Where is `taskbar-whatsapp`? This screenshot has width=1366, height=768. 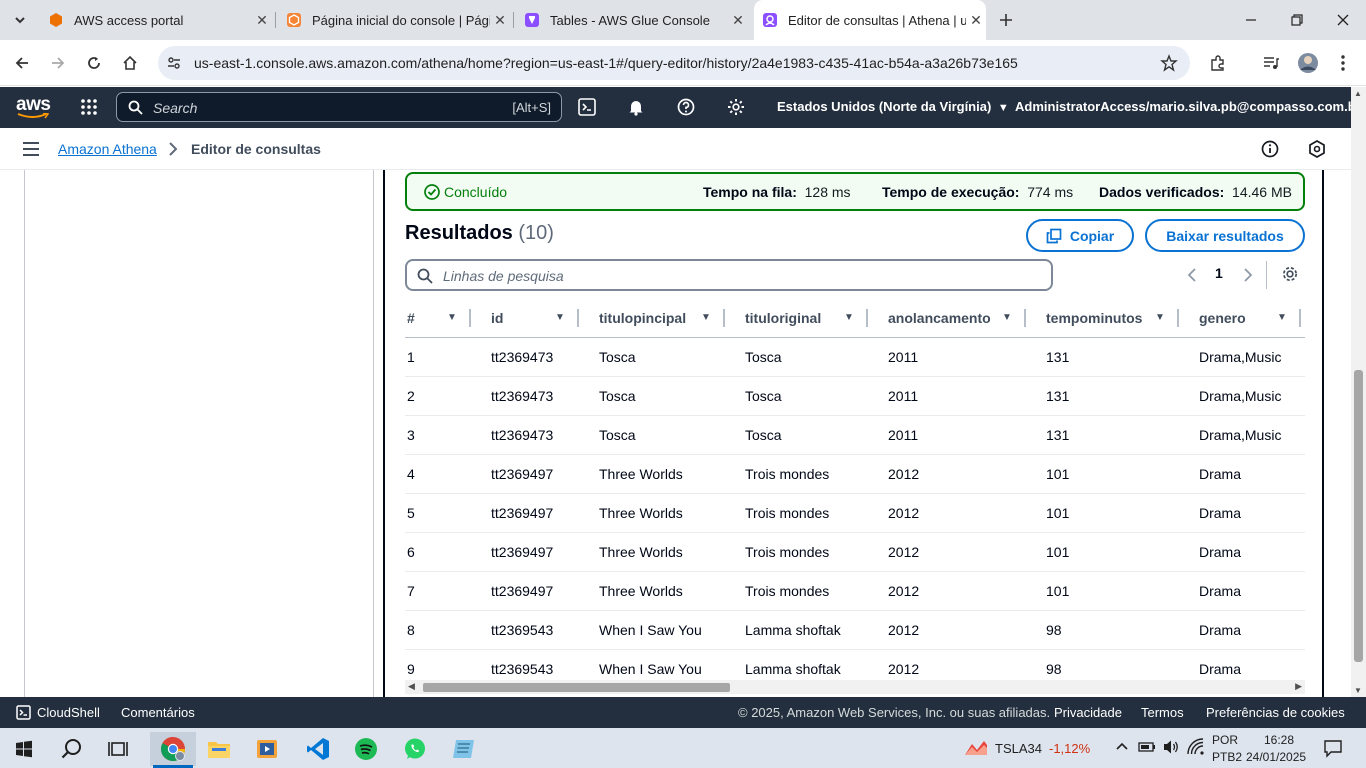 taskbar-whatsapp is located at coordinates (415, 749).